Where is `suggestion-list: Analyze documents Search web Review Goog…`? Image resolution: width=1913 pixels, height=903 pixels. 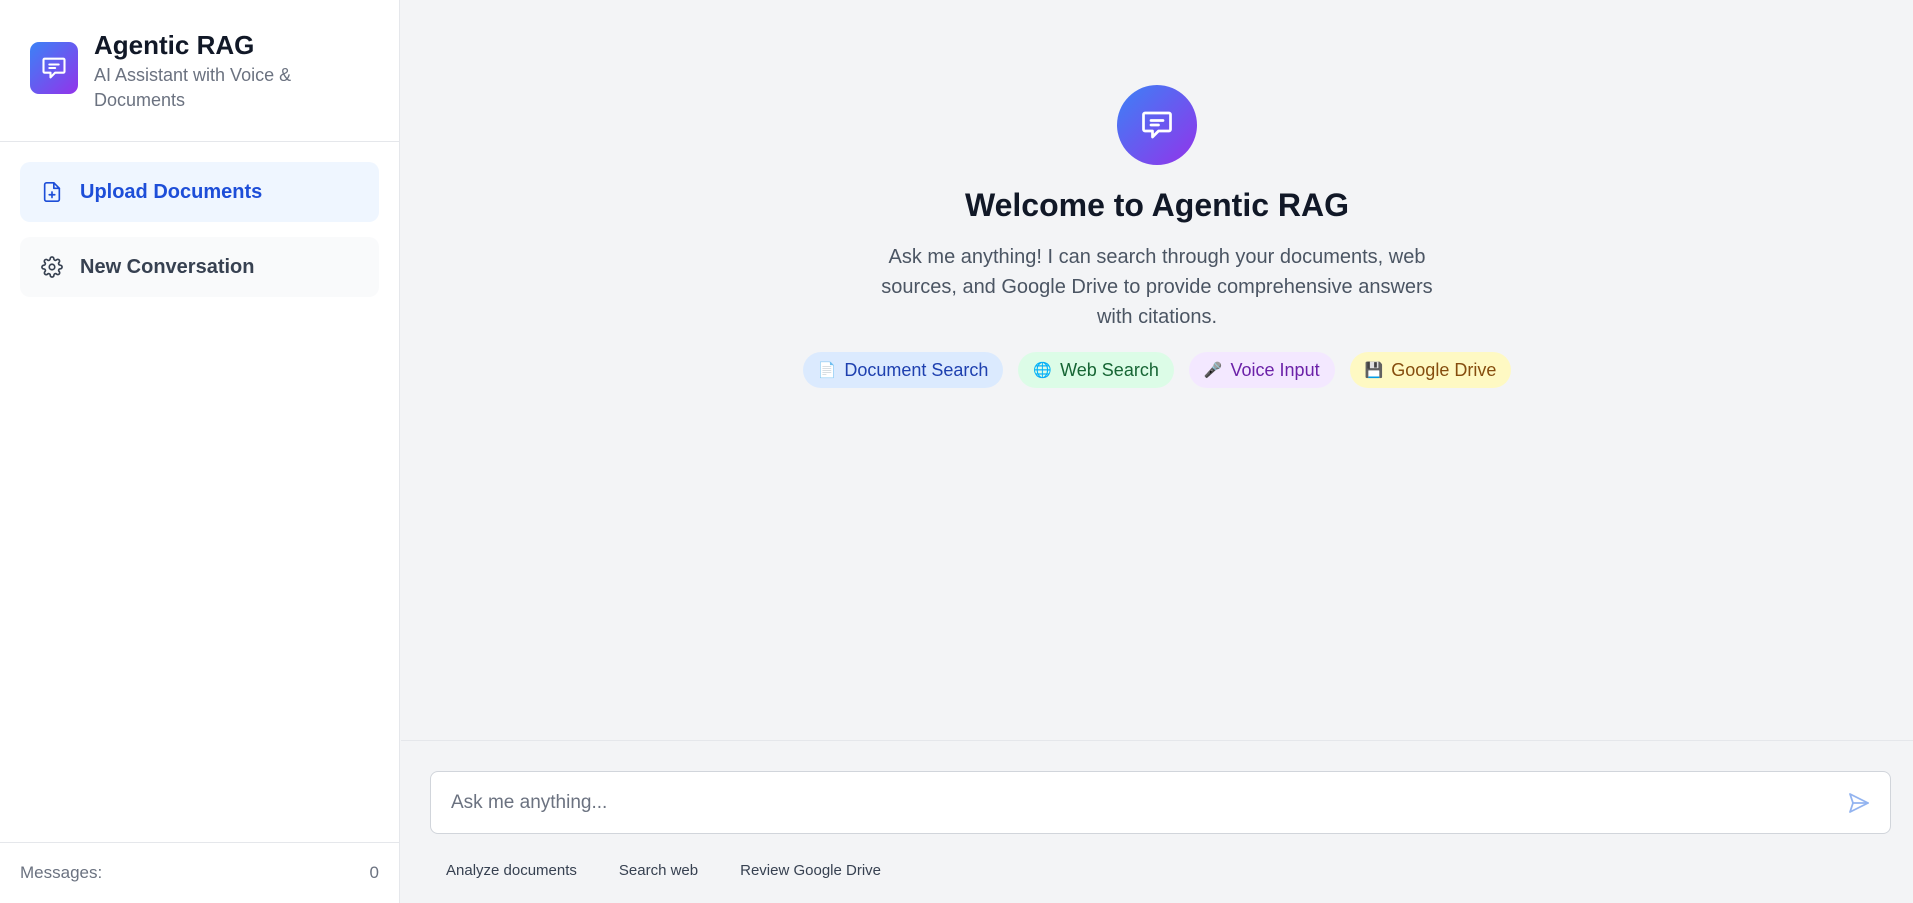
suggestion-list: Analyze documents Search web Review Goog… is located at coordinates (664, 870).